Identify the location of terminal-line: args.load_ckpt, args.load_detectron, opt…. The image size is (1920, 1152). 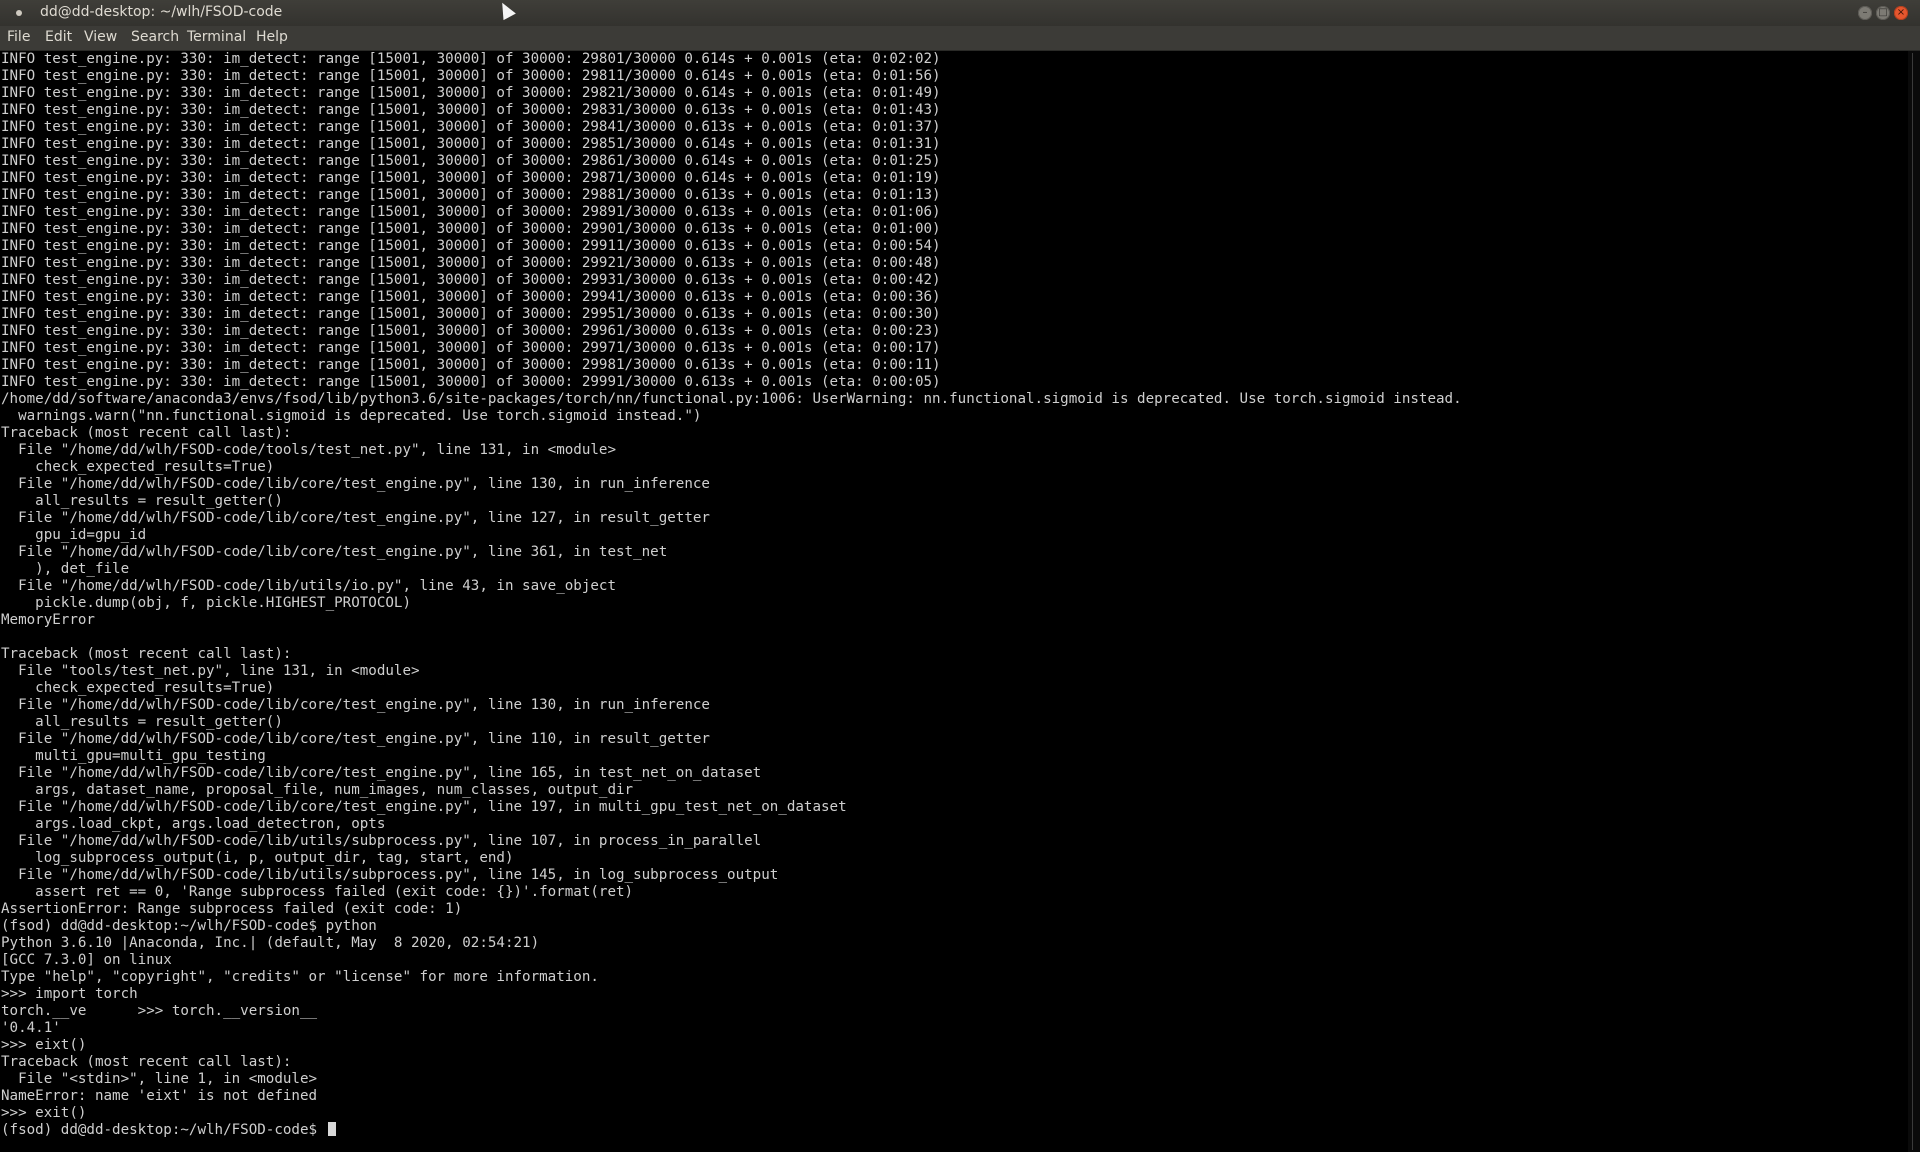
(193, 824).